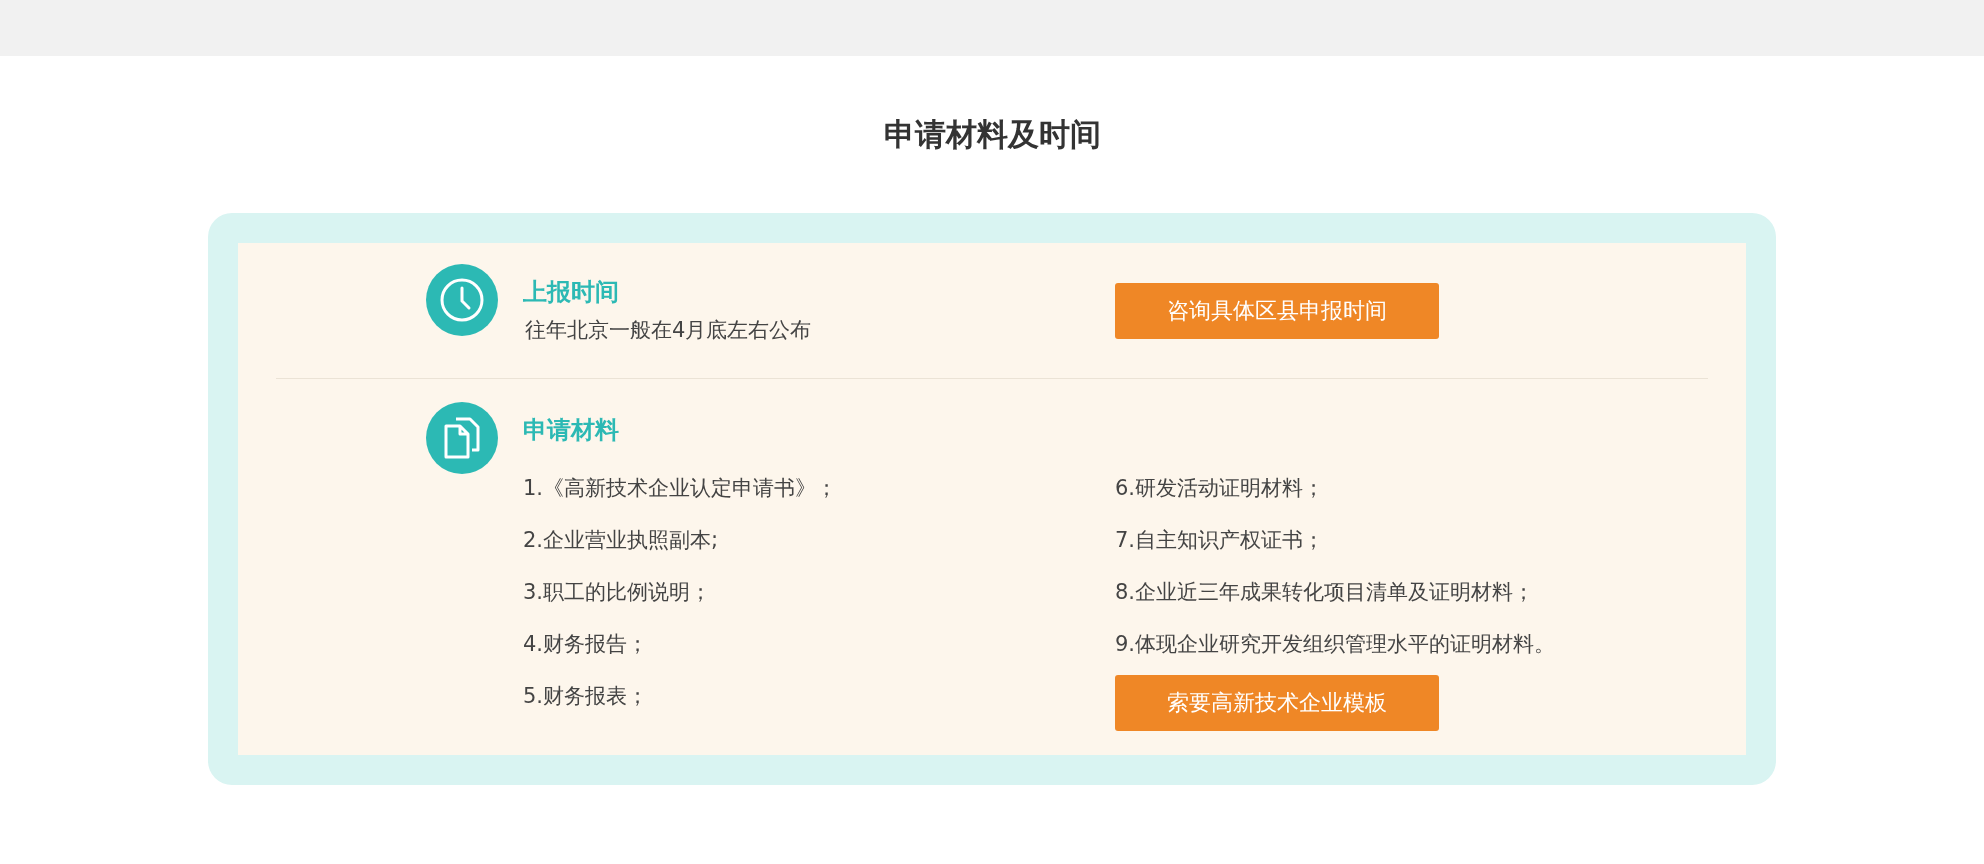 Image resolution: width=1984 pixels, height=864 pixels. I want to click on documents-icon, so click(462, 438).